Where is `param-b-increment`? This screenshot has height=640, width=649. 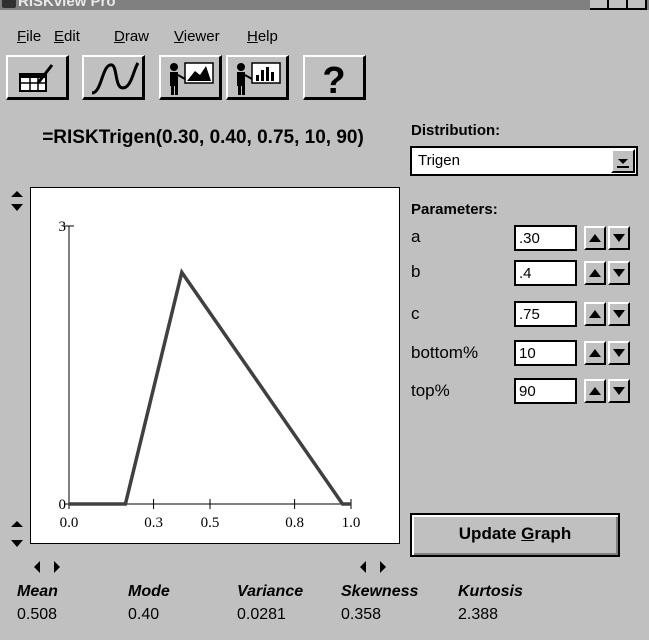 param-b-increment is located at coordinates (595, 273).